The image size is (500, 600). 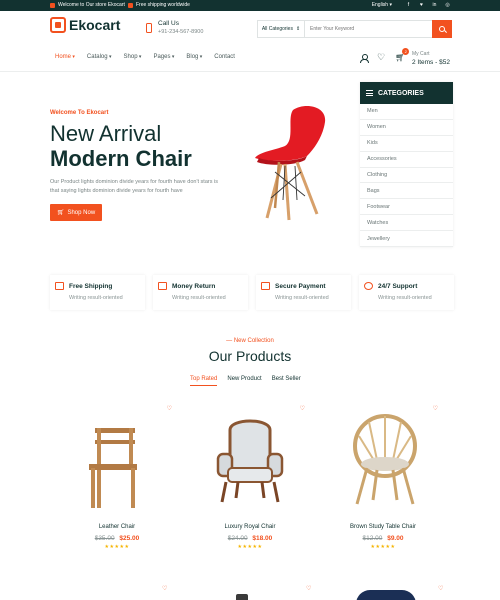 I want to click on search-icon, so click(x=442, y=29).